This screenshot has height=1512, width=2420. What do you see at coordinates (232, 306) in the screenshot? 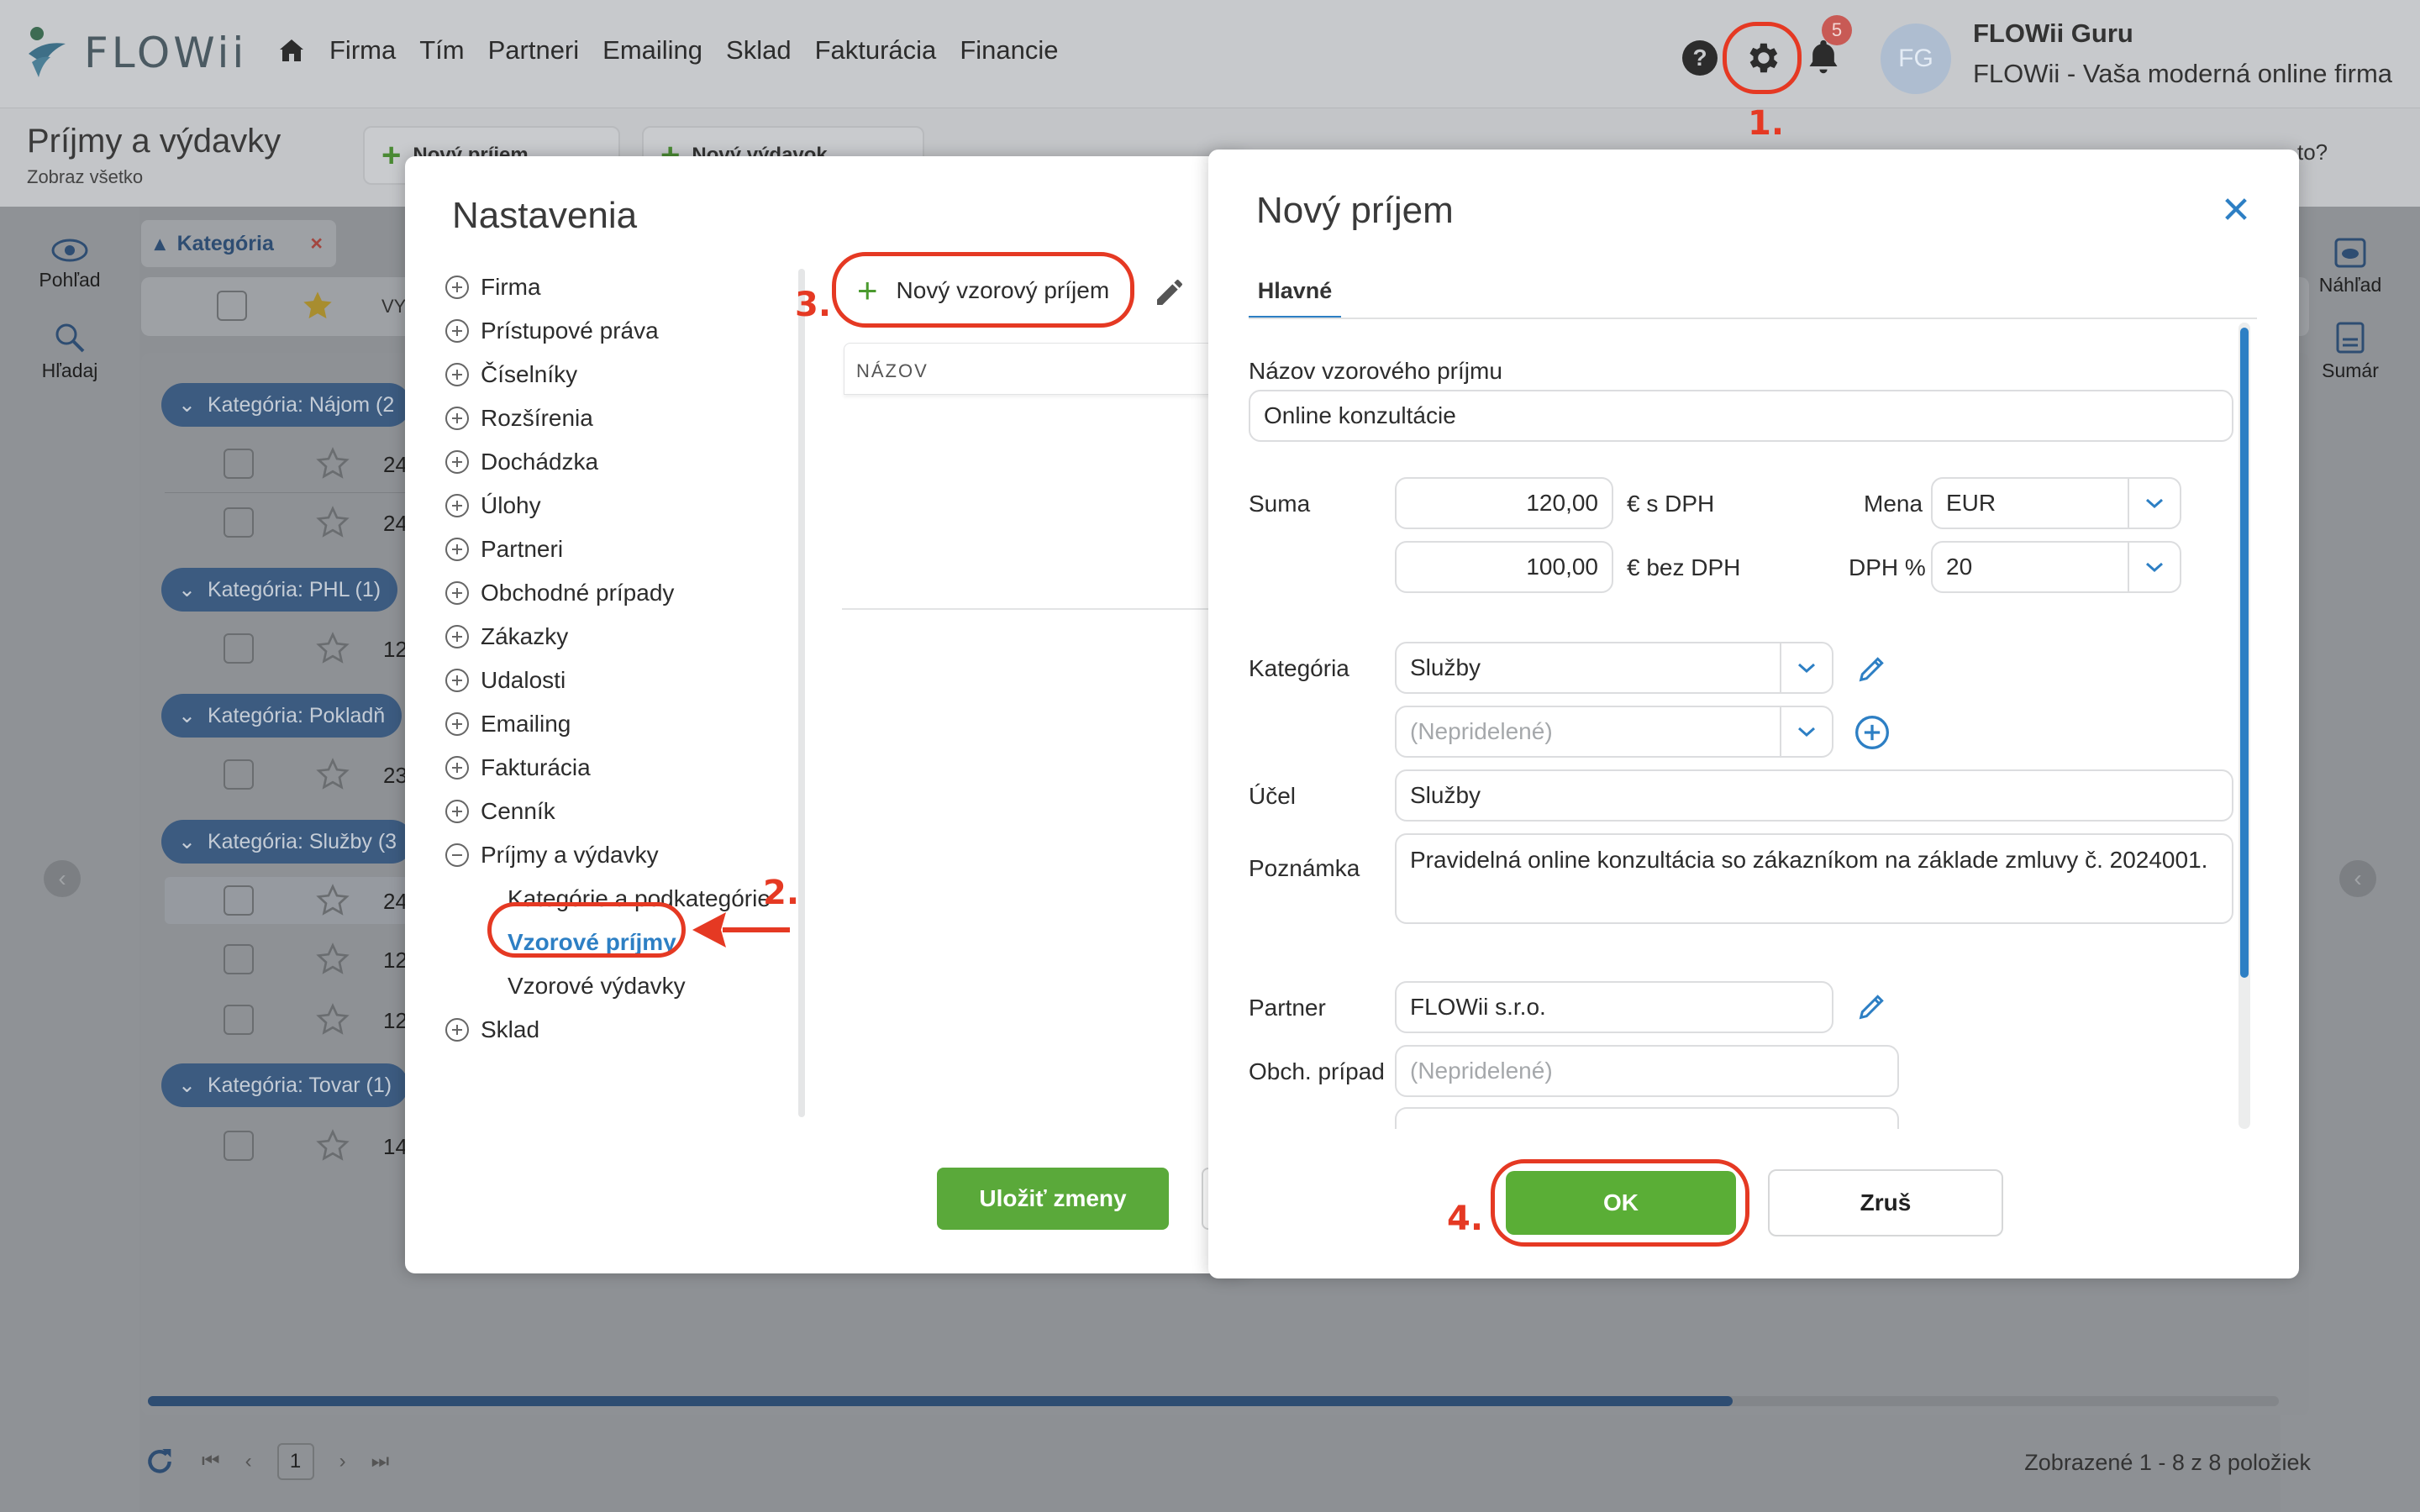
I see `select-all-checkbox` at bounding box center [232, 306].